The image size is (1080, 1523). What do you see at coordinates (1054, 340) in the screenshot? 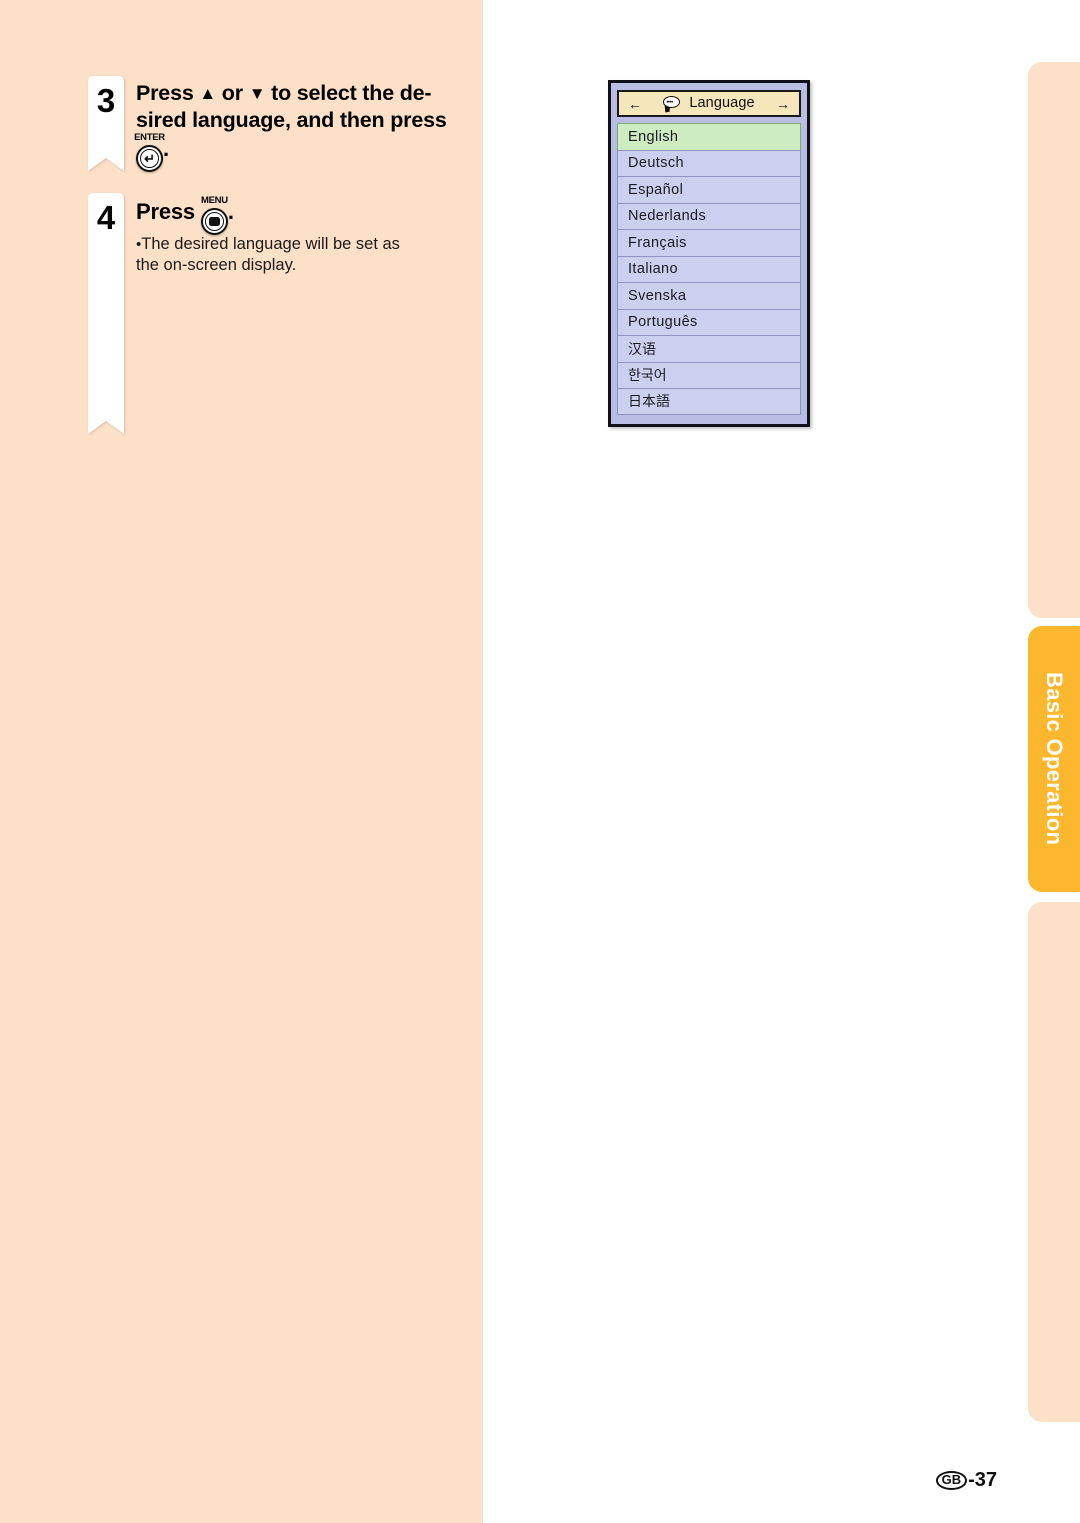
I see `edge-tab-inactive-upper` at bounding box center [1054, 340].